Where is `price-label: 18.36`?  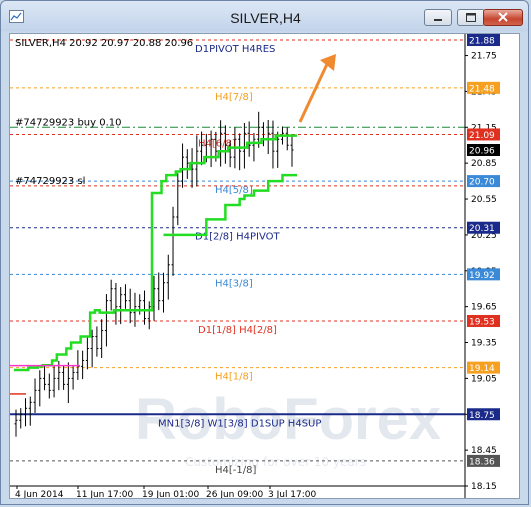 price-label: 18.36 is located at coordinates (483, 460).